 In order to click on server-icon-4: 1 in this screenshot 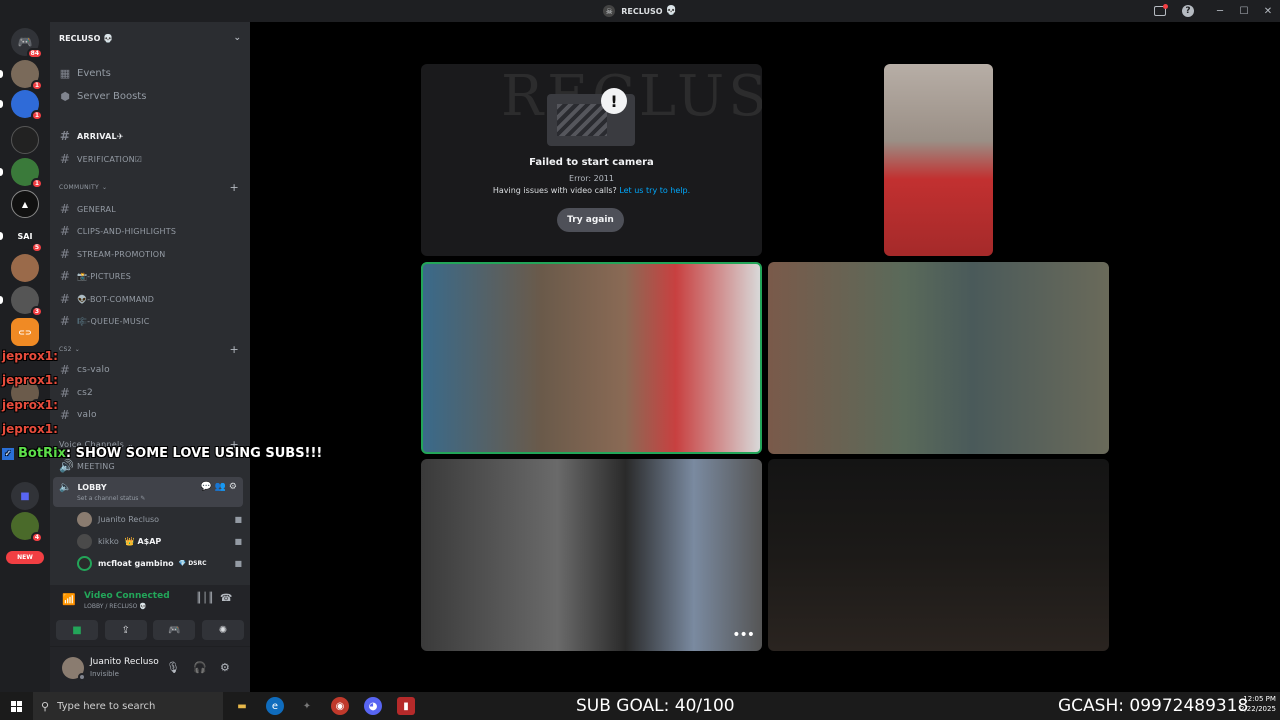, I will do `click(21, 173)`.